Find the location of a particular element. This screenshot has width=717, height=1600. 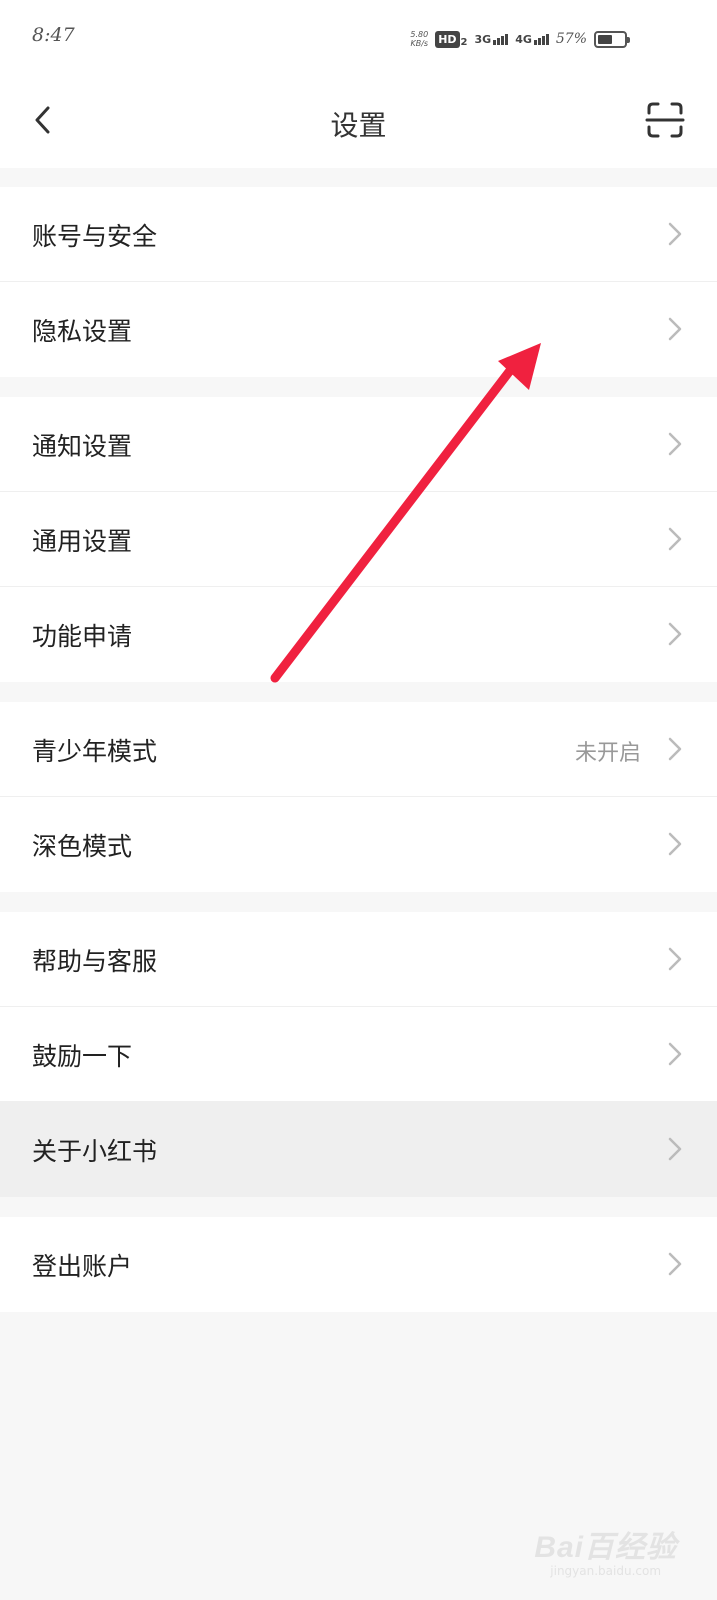

settings-item-logout: 登出账户 is located at coordinates (358, 1264).